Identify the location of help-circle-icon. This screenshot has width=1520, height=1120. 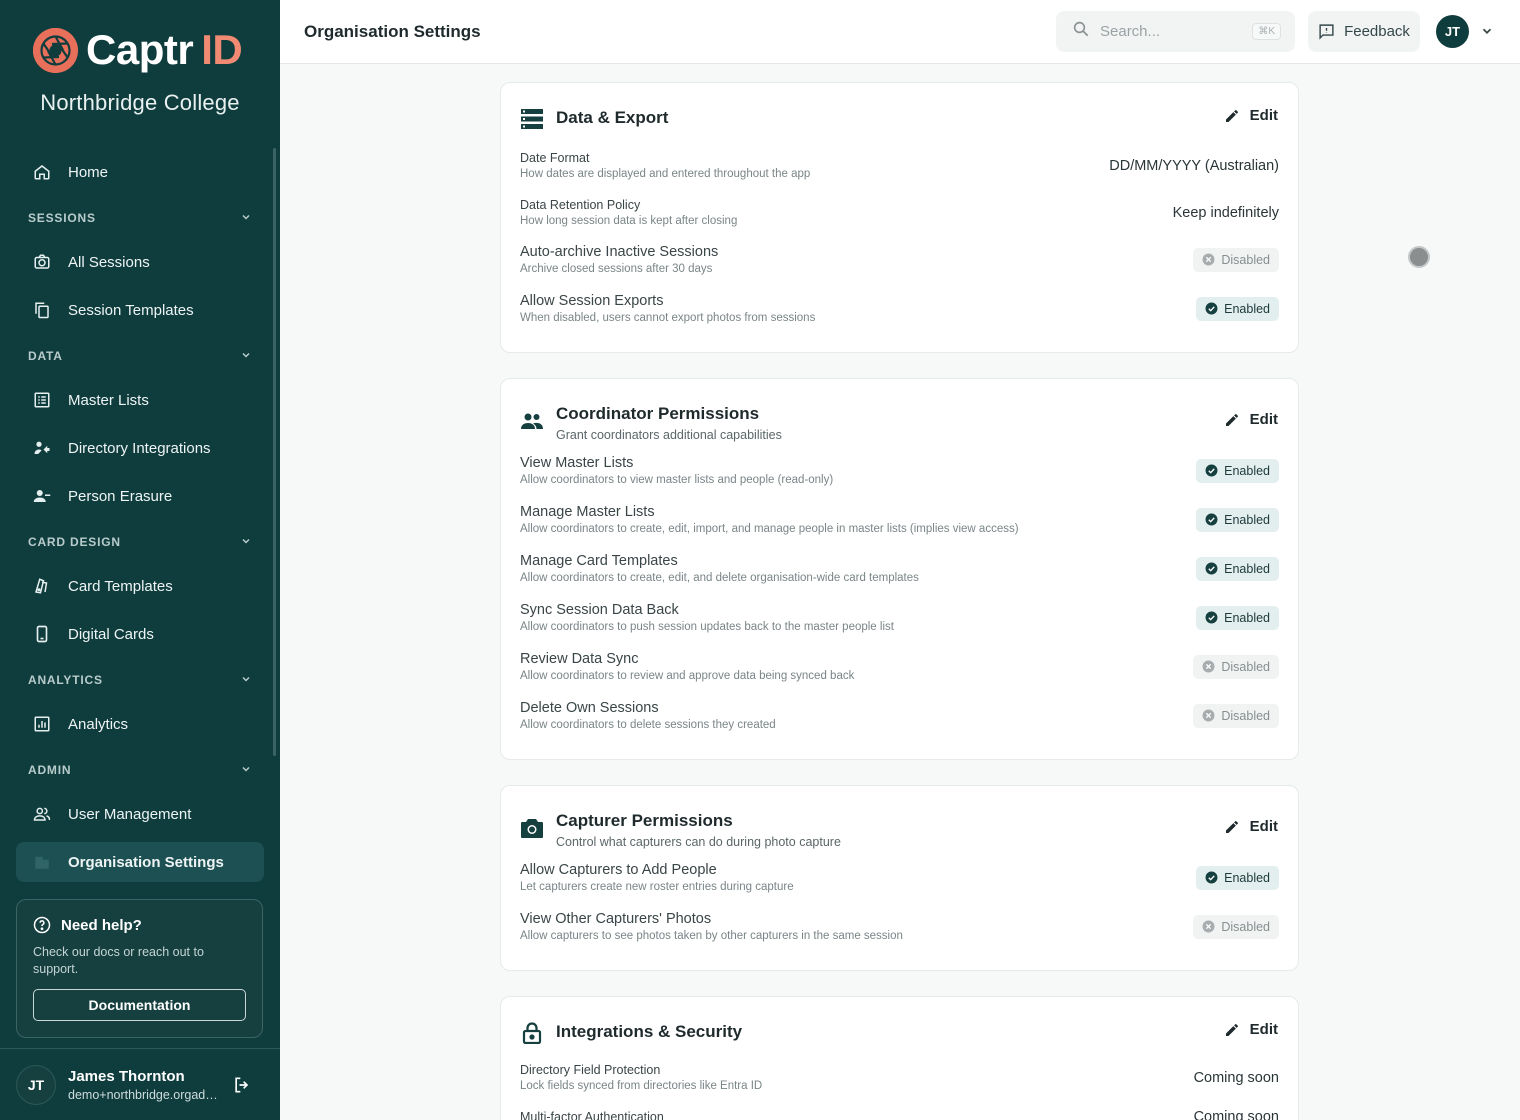
(42, 925).